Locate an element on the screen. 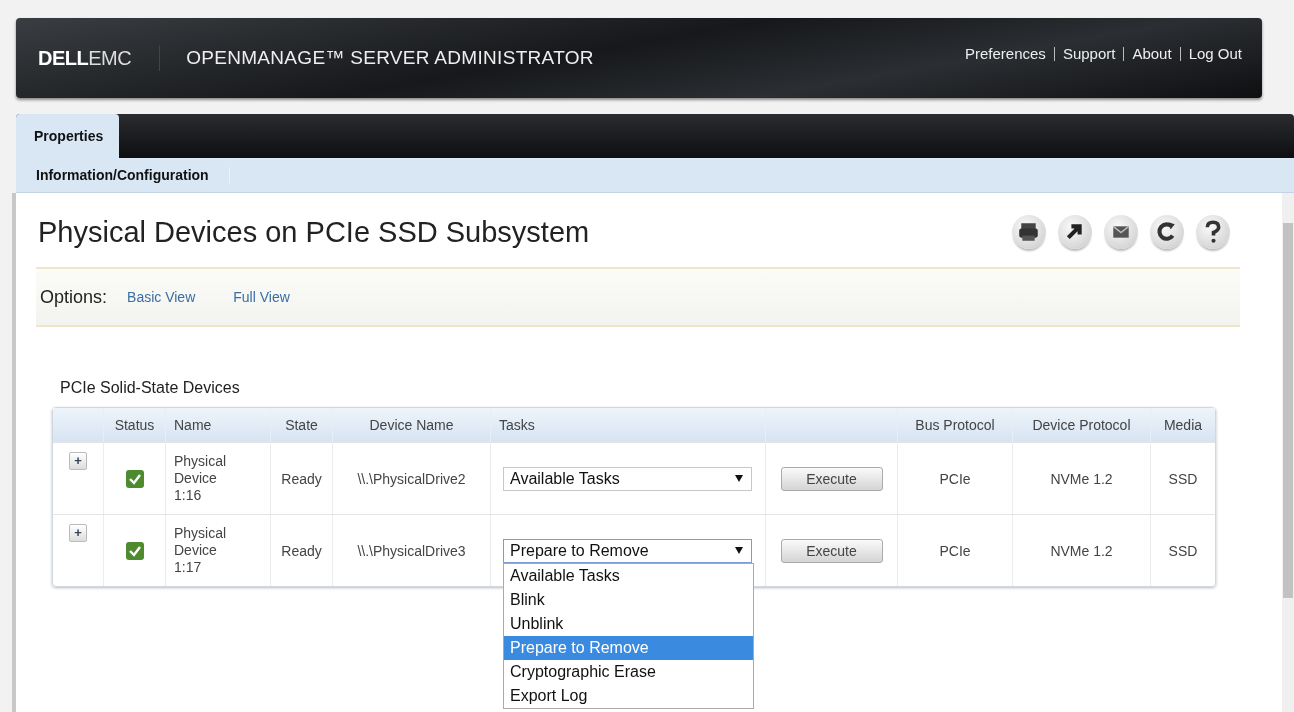 The height and width of the screenshot is (712, 1294). email-icon is located at coordinates (1121, 232).